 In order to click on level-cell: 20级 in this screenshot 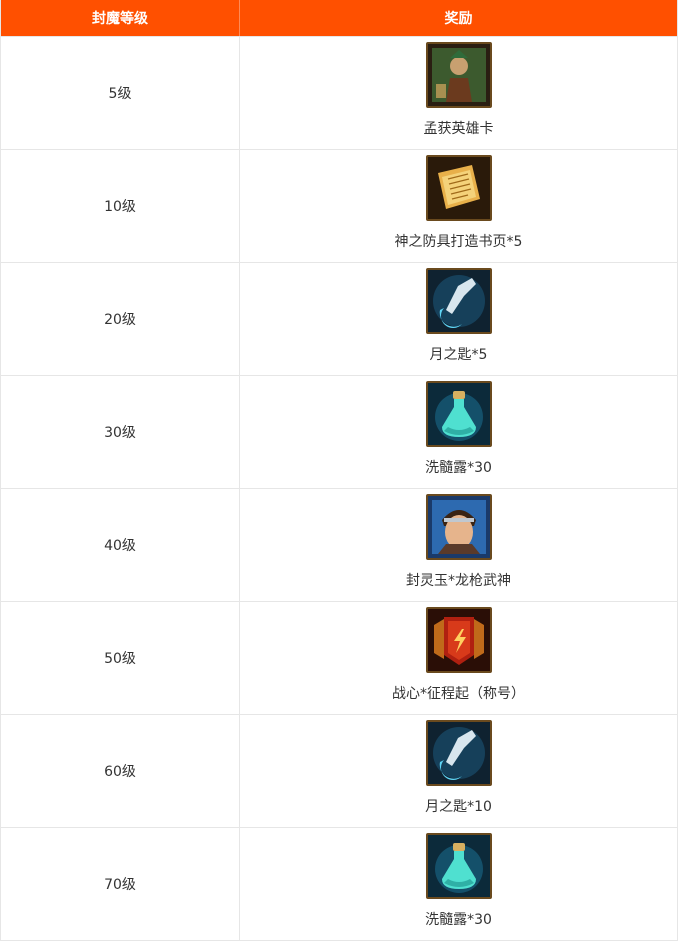, I will do `click(120, 319)`.